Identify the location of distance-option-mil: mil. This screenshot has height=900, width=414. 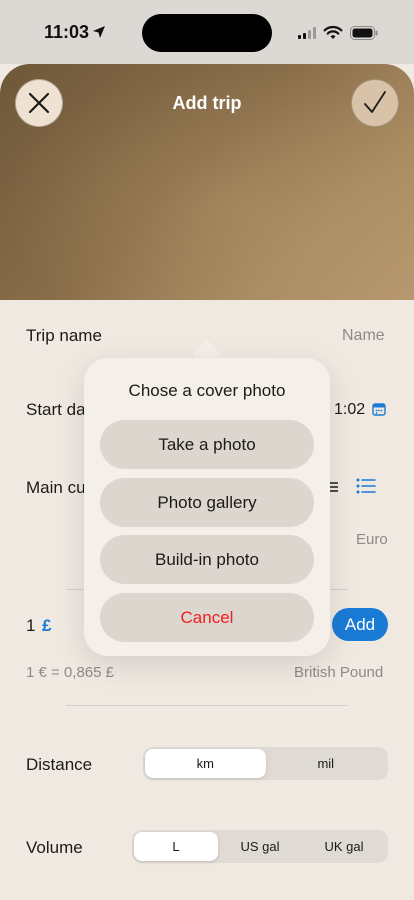
(326, 763).